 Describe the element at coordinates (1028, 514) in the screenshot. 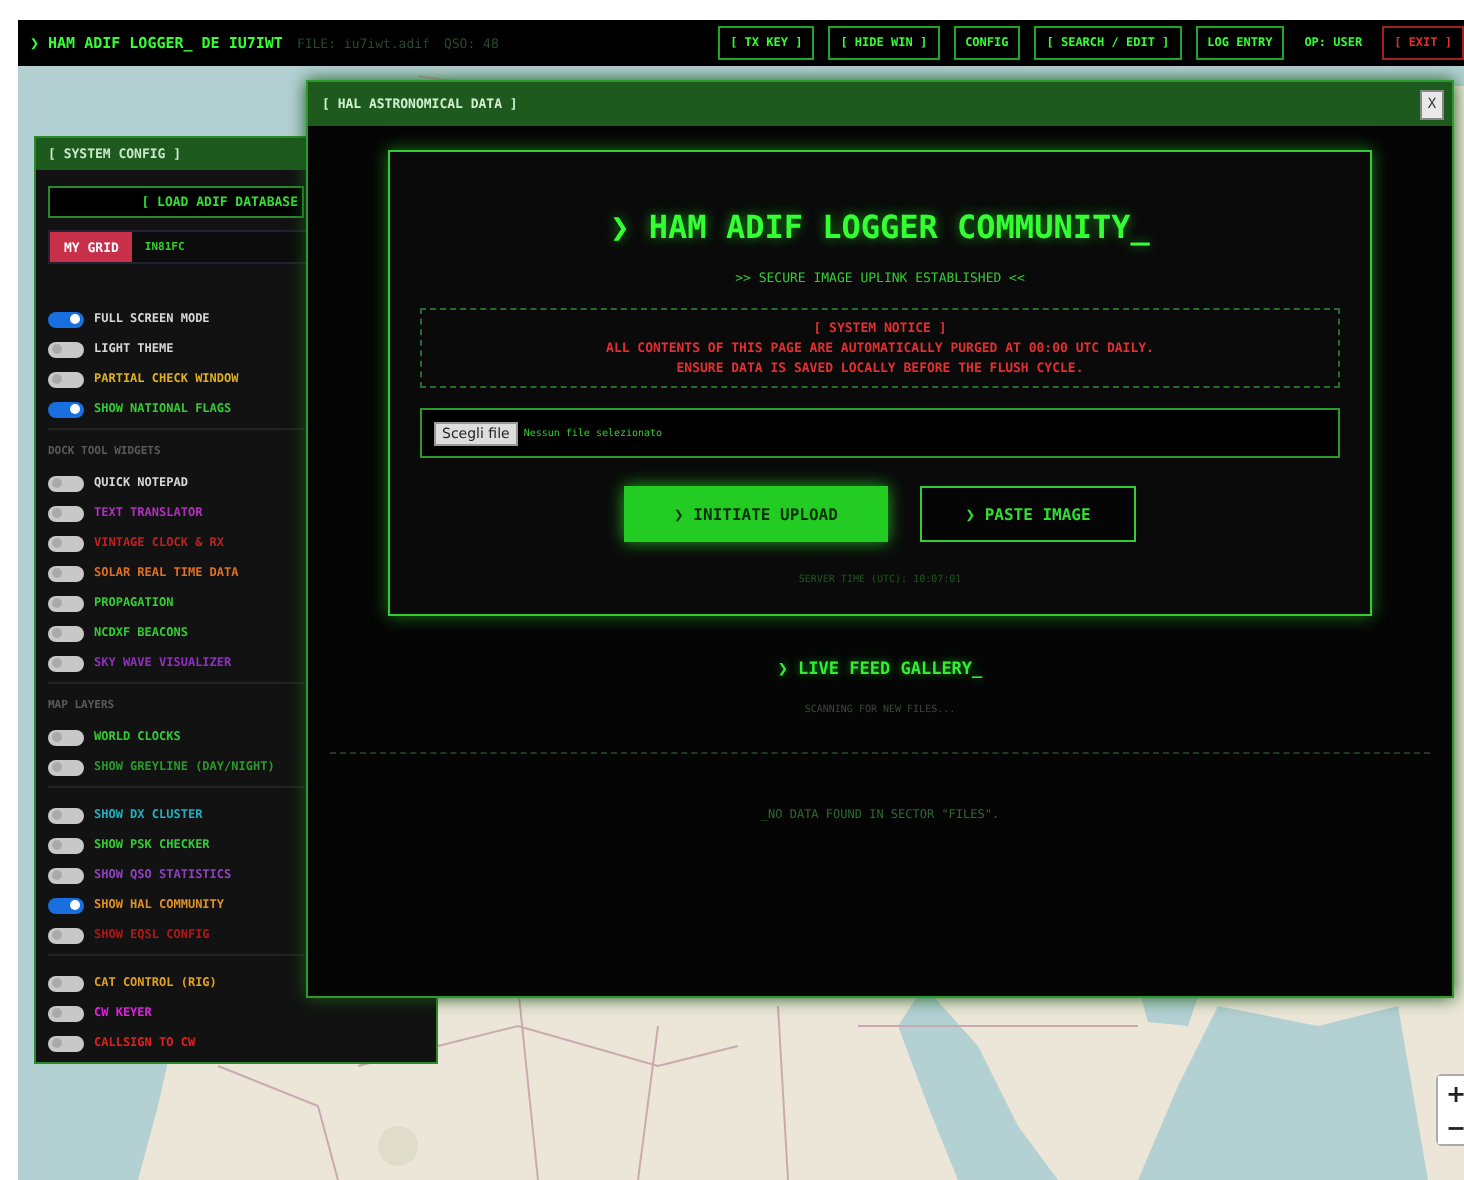

I see `paste-button: ❯ PASTE IMAGE` at that location.